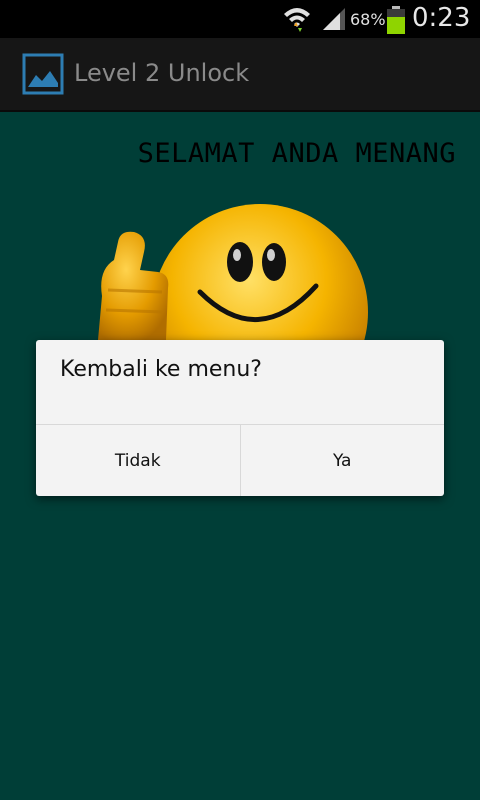 The width and height of the screenshot is (480, 800). Describe the element at coordinates (297, 20) in the screenshot. I see `wifi-icon` at that location.